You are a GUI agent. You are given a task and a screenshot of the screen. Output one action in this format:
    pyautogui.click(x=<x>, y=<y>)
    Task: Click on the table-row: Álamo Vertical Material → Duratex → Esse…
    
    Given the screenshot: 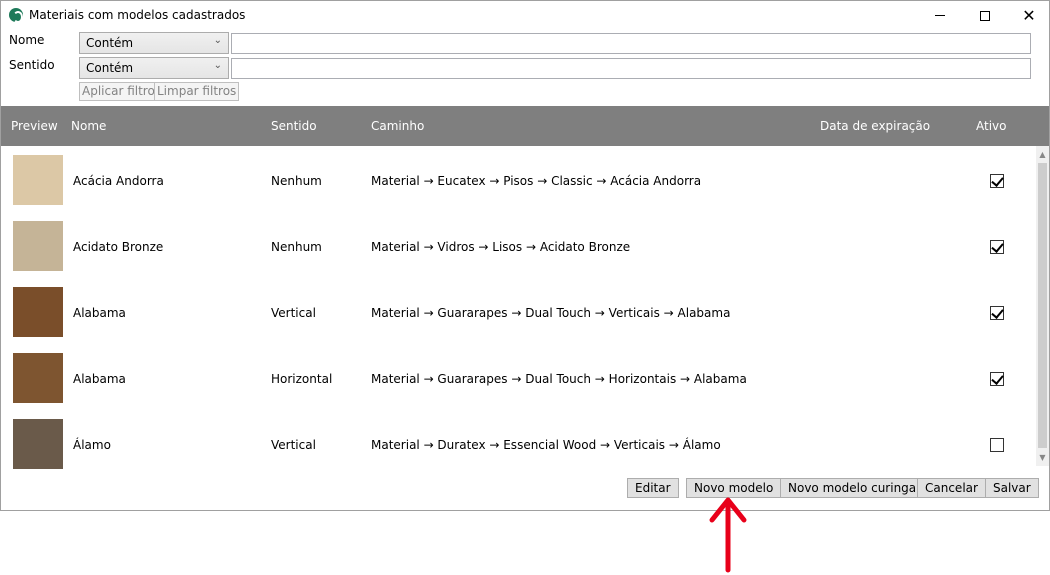 What is the action you would take?
    pyautogui.click(x=518, y=444)
    